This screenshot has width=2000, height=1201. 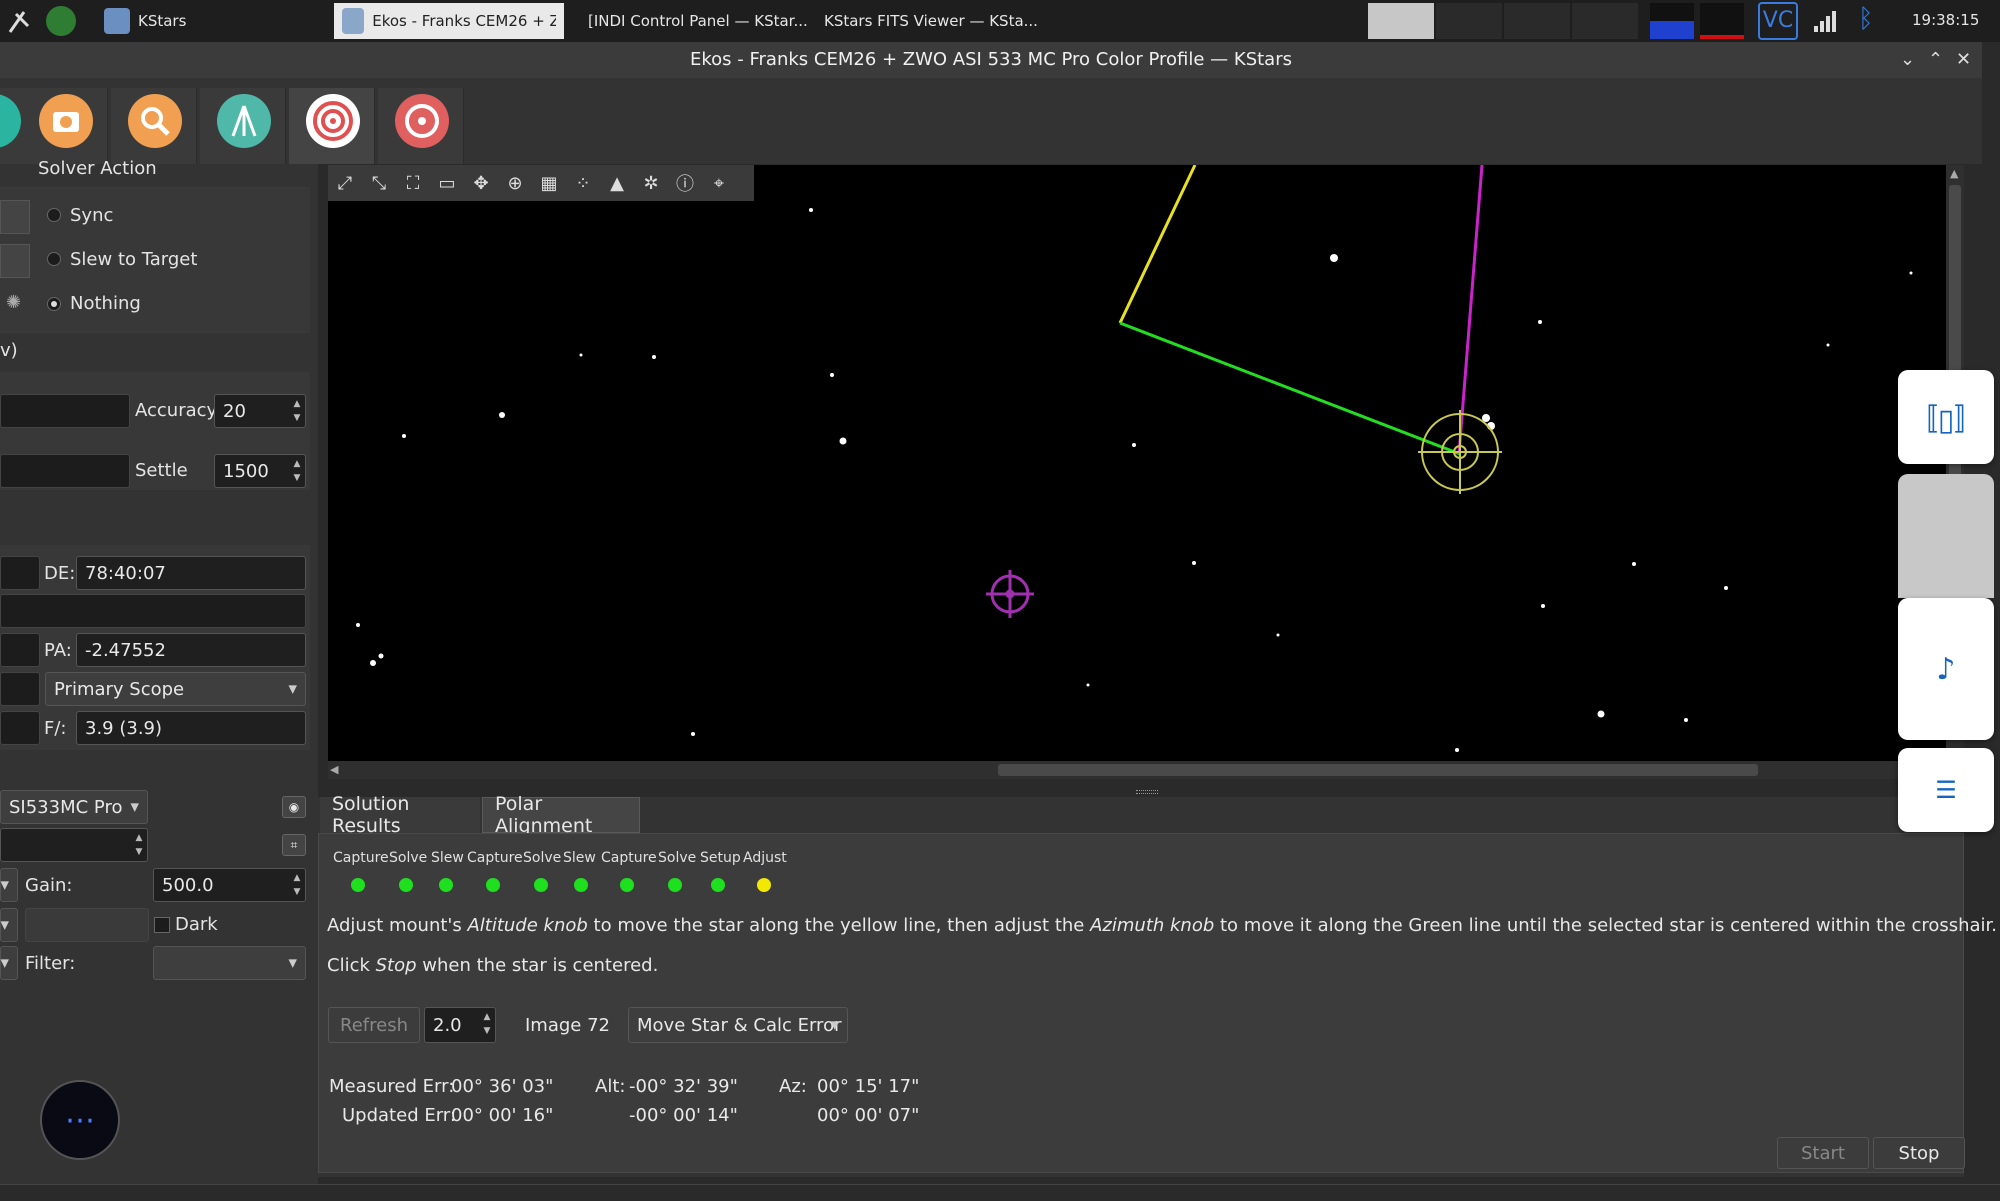 What do you see at coordinates (345, 183) in the screenshot?
I see `zoom-in-icon: ⤢` at bounding box center [345, 183].